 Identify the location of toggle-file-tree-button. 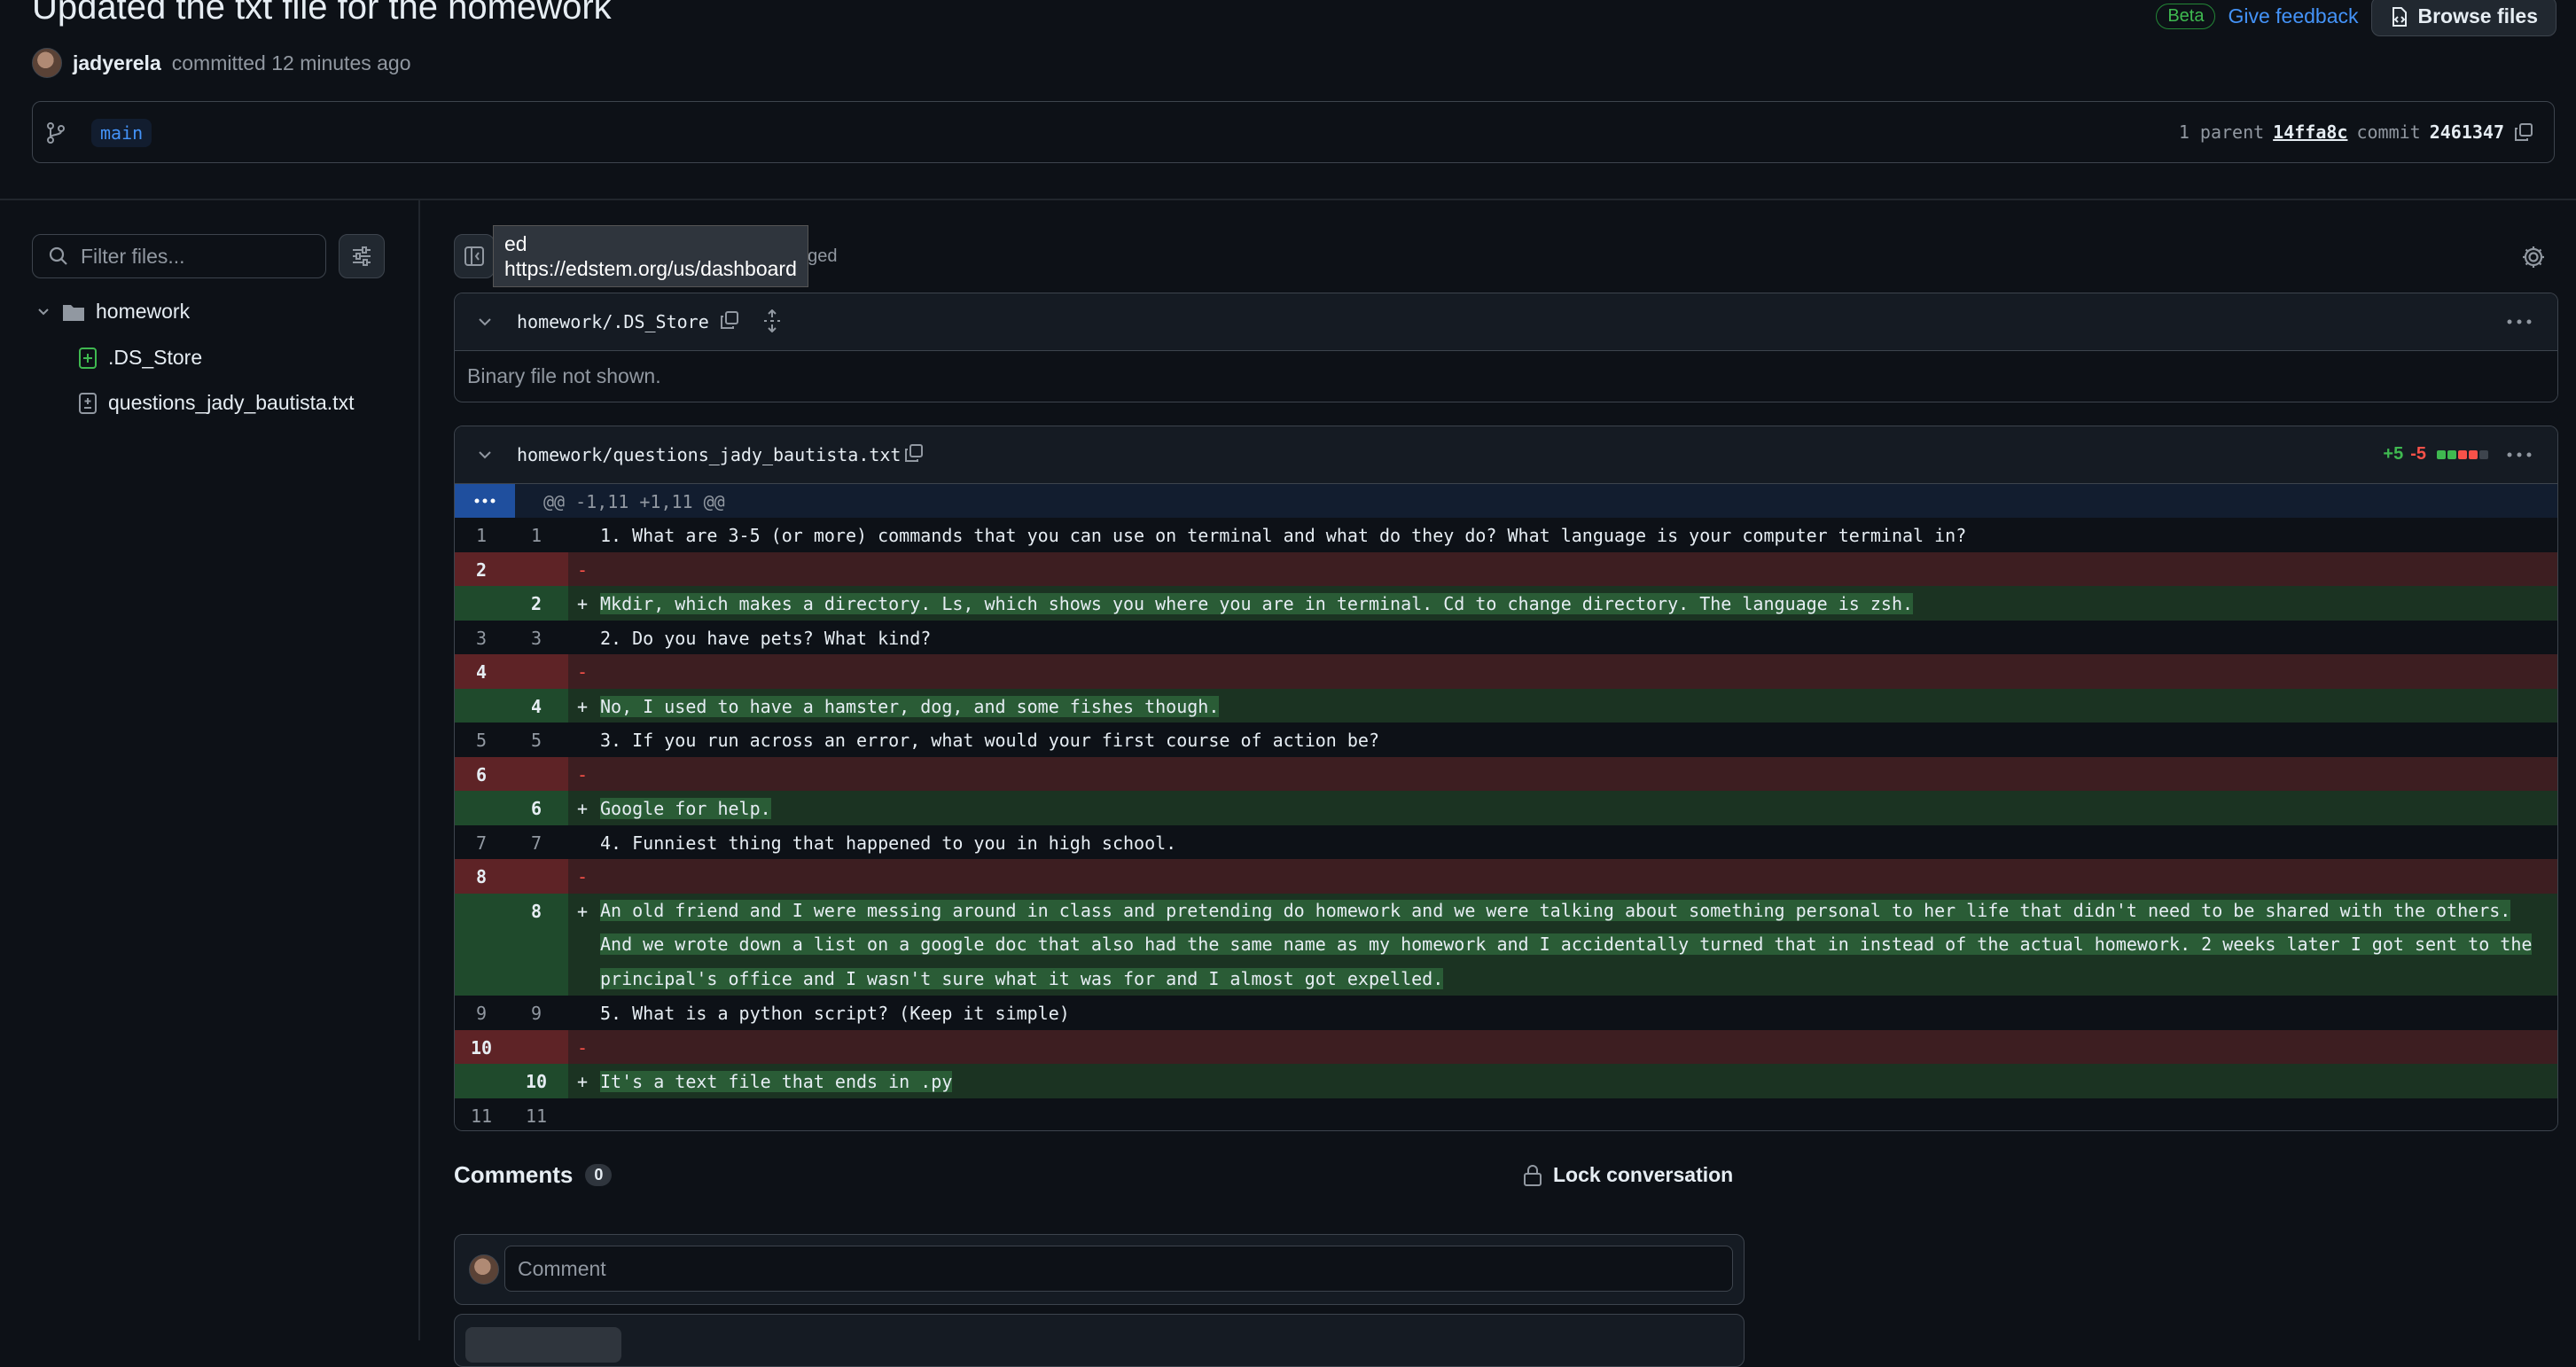
(474, 256).